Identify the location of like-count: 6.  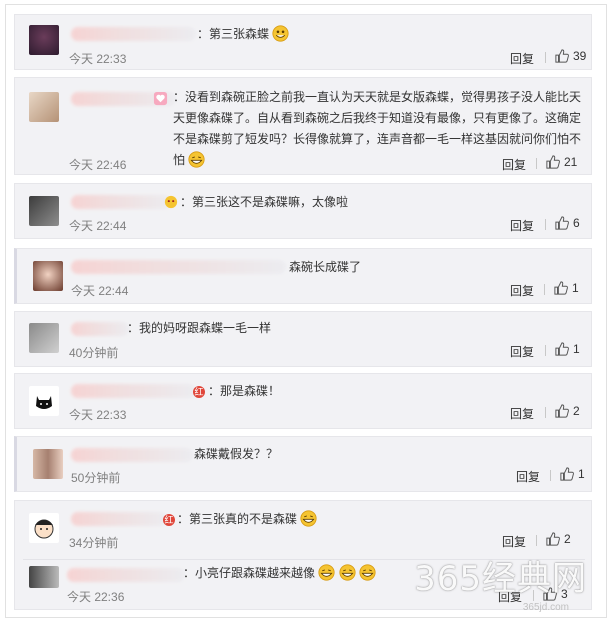
(576, 223).